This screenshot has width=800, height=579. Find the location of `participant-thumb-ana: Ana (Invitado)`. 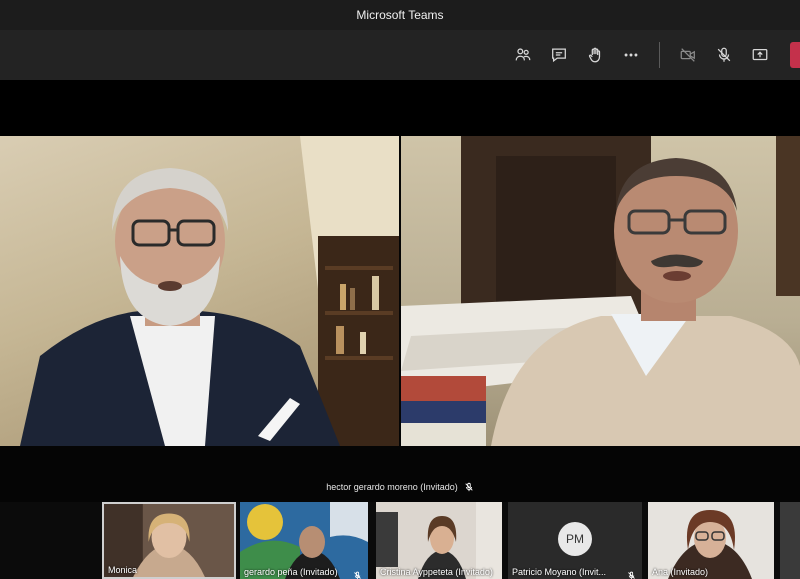

participant-thumb-ana: Ana (Invitado) is located at coordinates (711, 540).